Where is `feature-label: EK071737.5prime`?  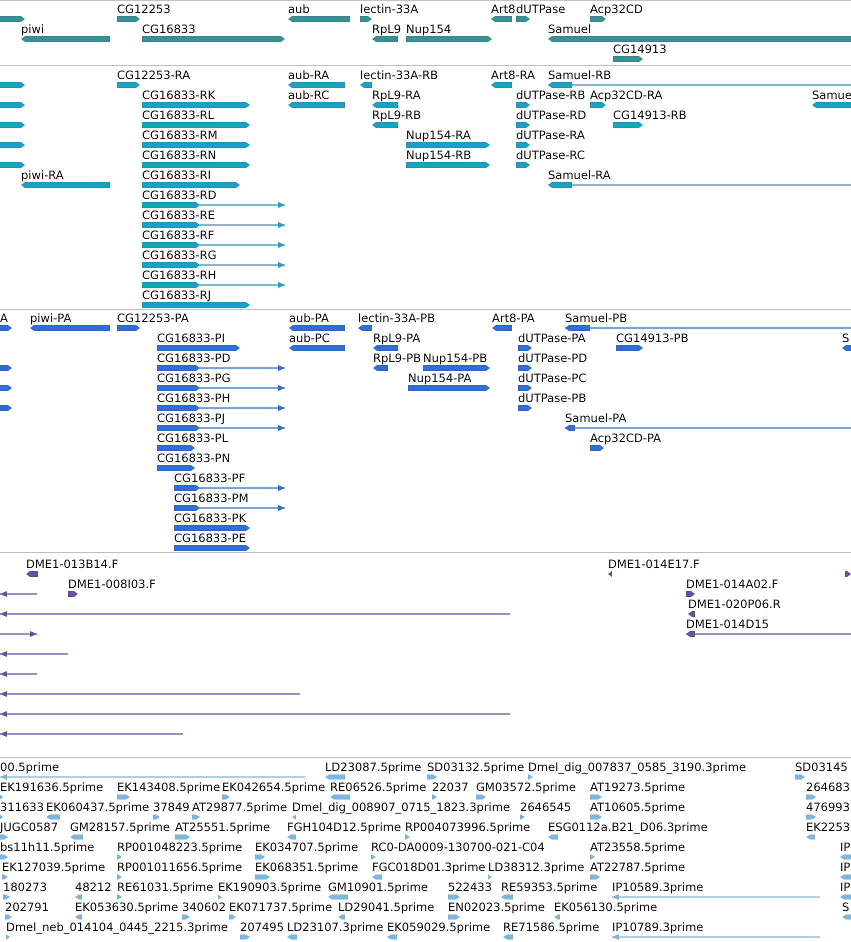
feature-label: EK071737.5prime is located at coordinates (280, 907).